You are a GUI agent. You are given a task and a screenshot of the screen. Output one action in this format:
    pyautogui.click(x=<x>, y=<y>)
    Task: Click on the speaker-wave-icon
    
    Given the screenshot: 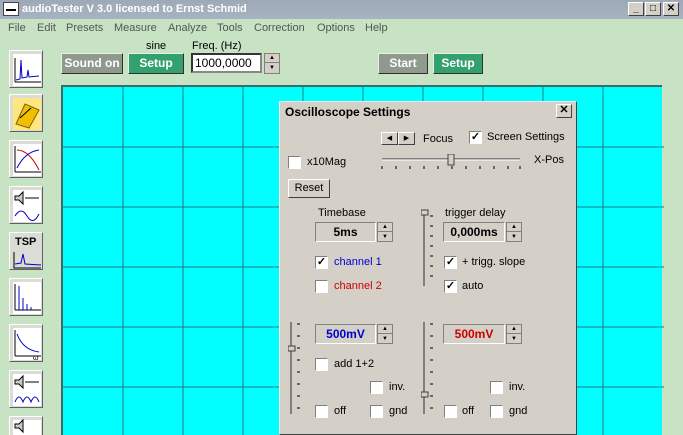 What is the action you would take?
    pyautogui.click(x=27, y=390)
    